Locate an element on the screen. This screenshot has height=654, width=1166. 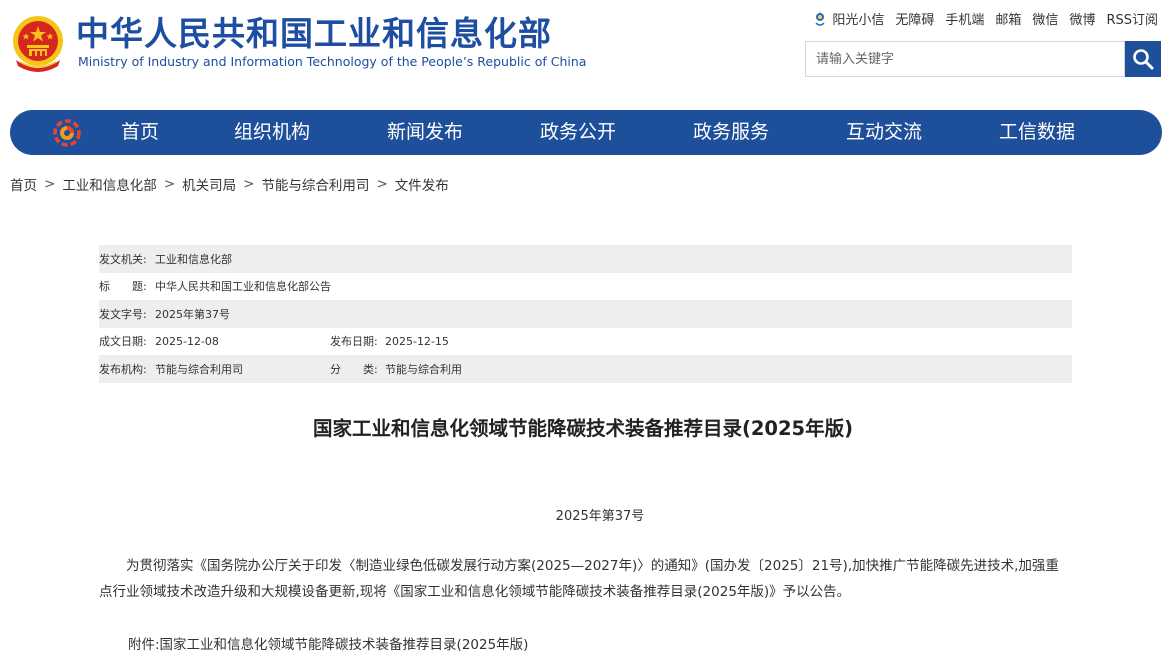
top-links: 阳光小信 无障碍 手机端 邮箱 微信 微博 RSS订阅 is located at coordinates (980, 18).